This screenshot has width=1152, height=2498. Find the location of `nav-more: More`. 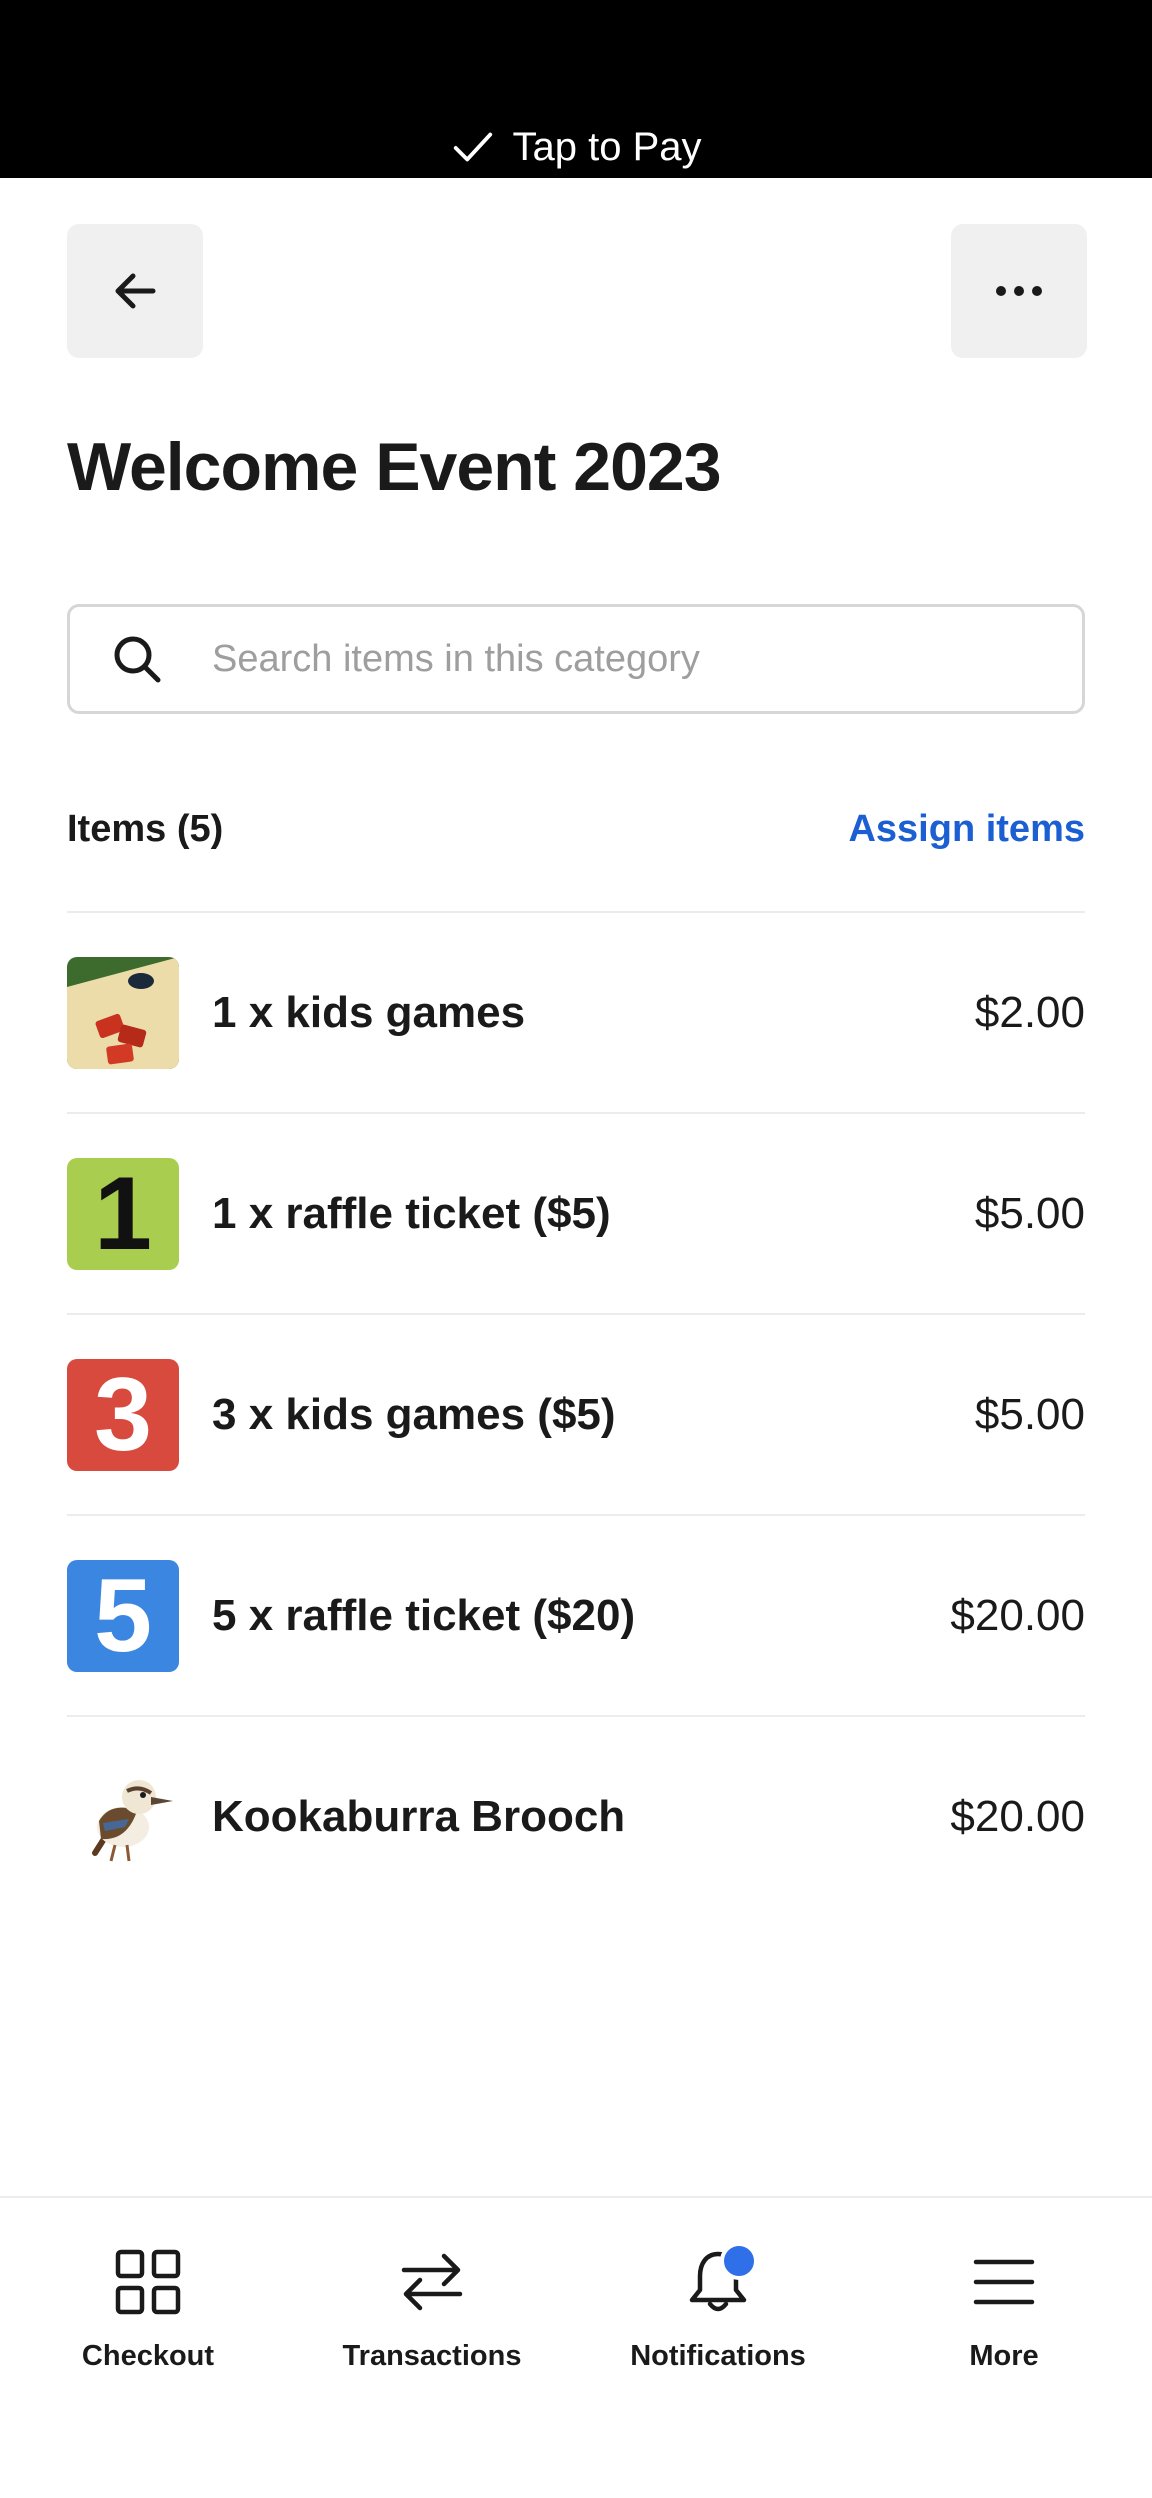

nav-more: More is located at coordinates (1004, 2308).